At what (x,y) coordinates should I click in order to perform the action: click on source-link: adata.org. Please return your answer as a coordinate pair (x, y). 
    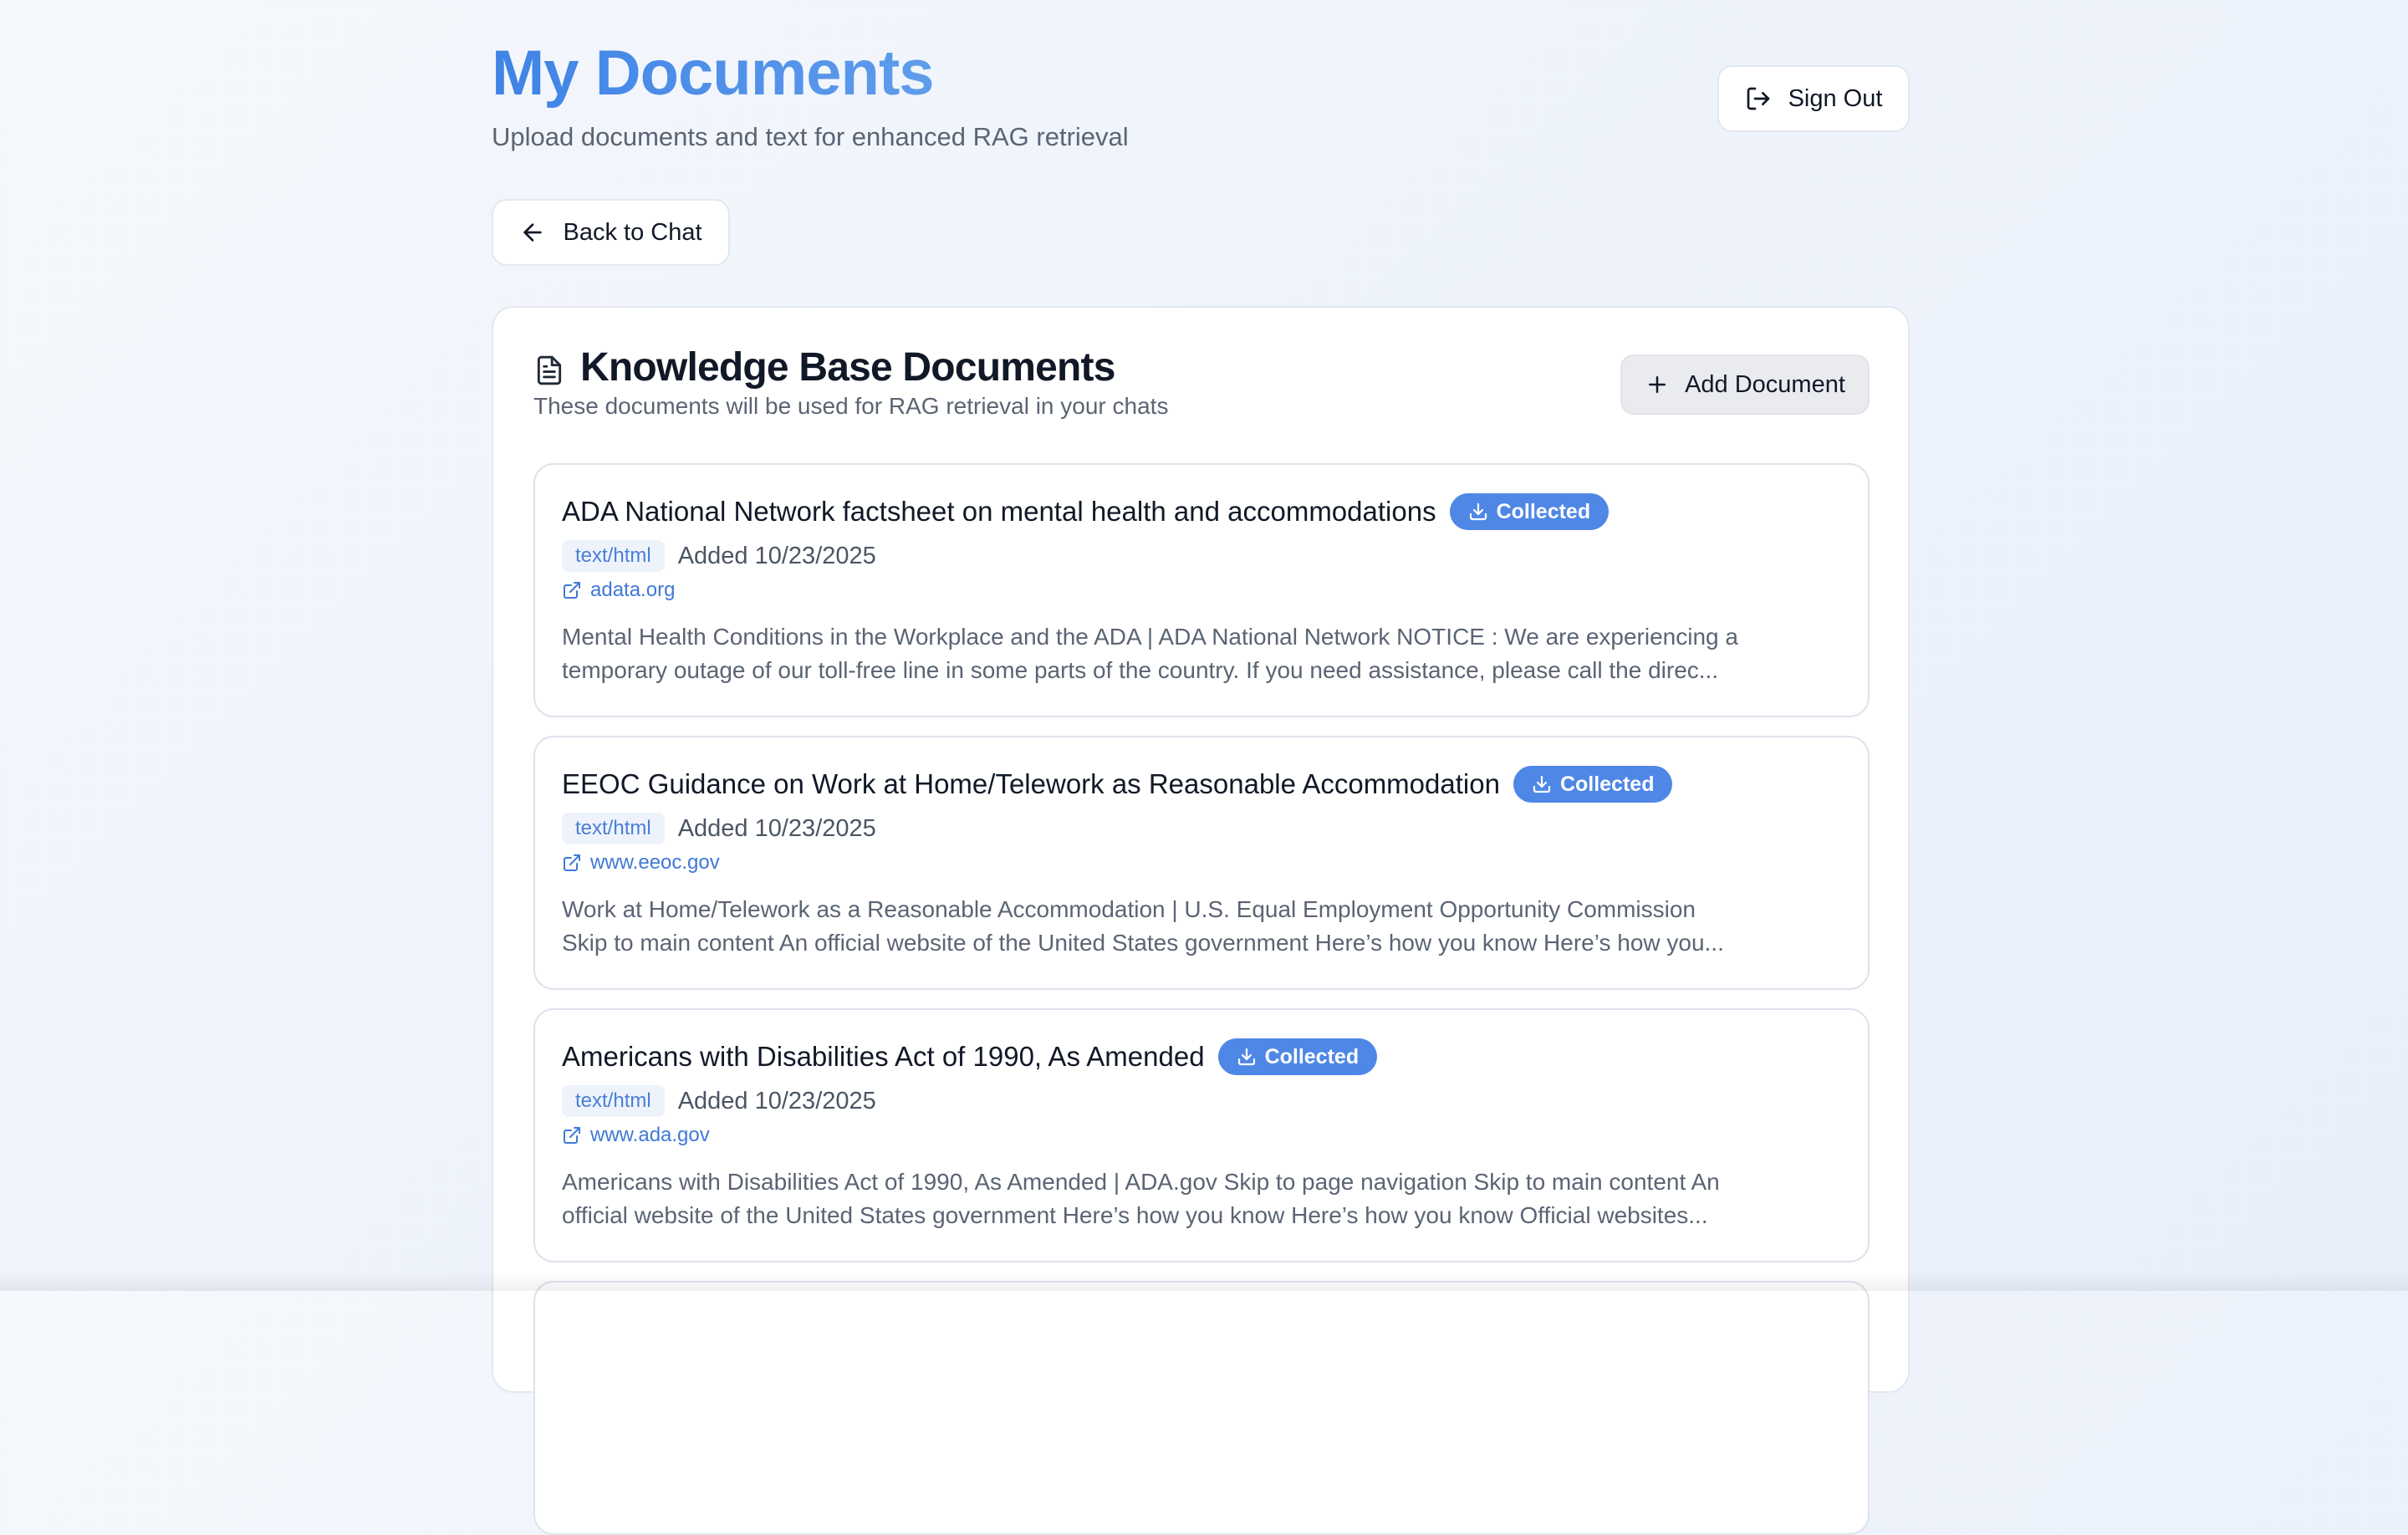
    Looking at the image, I should click on (619, 590).